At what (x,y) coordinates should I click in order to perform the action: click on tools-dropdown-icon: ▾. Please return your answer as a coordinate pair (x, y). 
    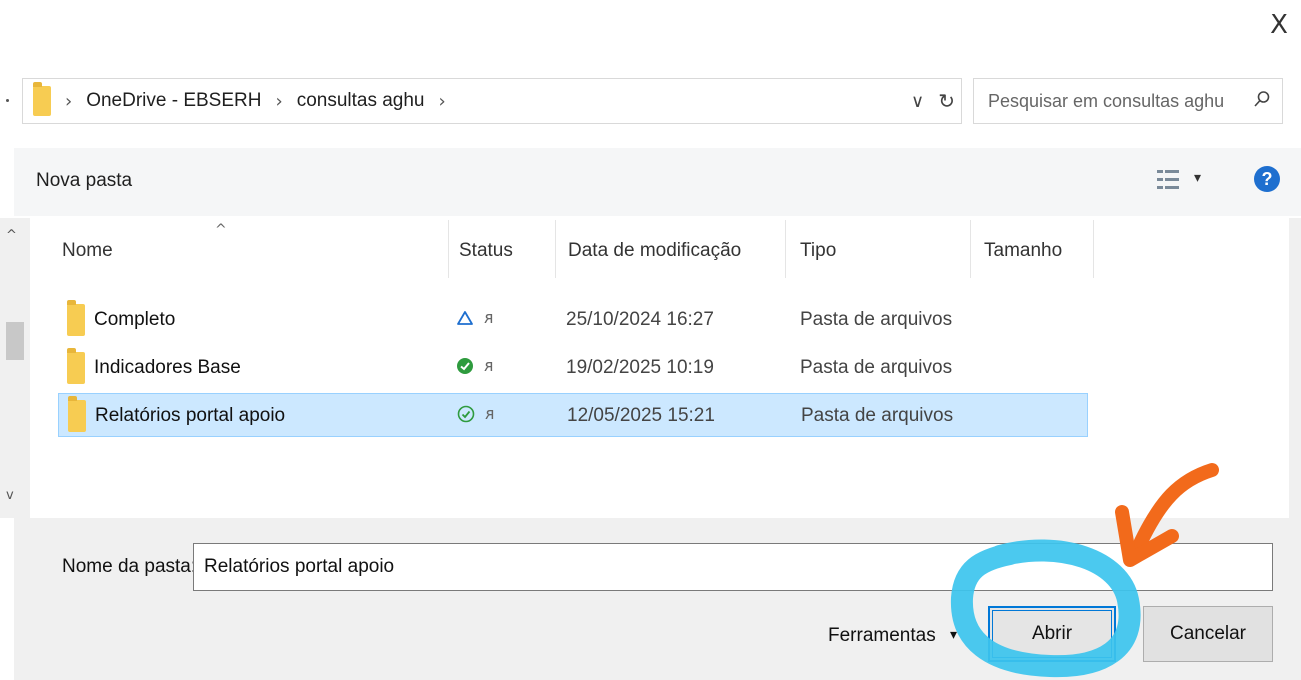
    Looking at the image, I should click on (953, 635).